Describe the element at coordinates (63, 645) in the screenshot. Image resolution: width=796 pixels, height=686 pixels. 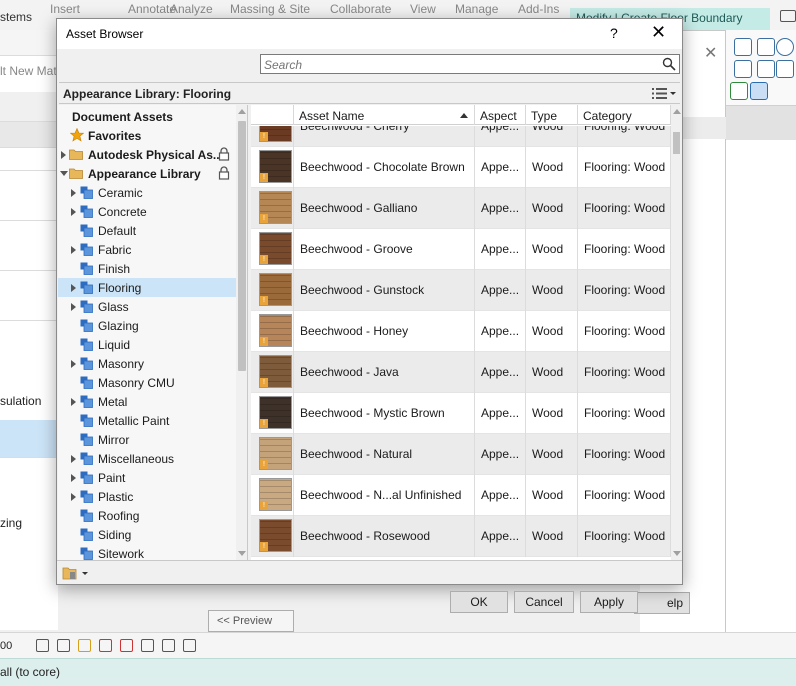
I see `visual-style-icon` at that location.